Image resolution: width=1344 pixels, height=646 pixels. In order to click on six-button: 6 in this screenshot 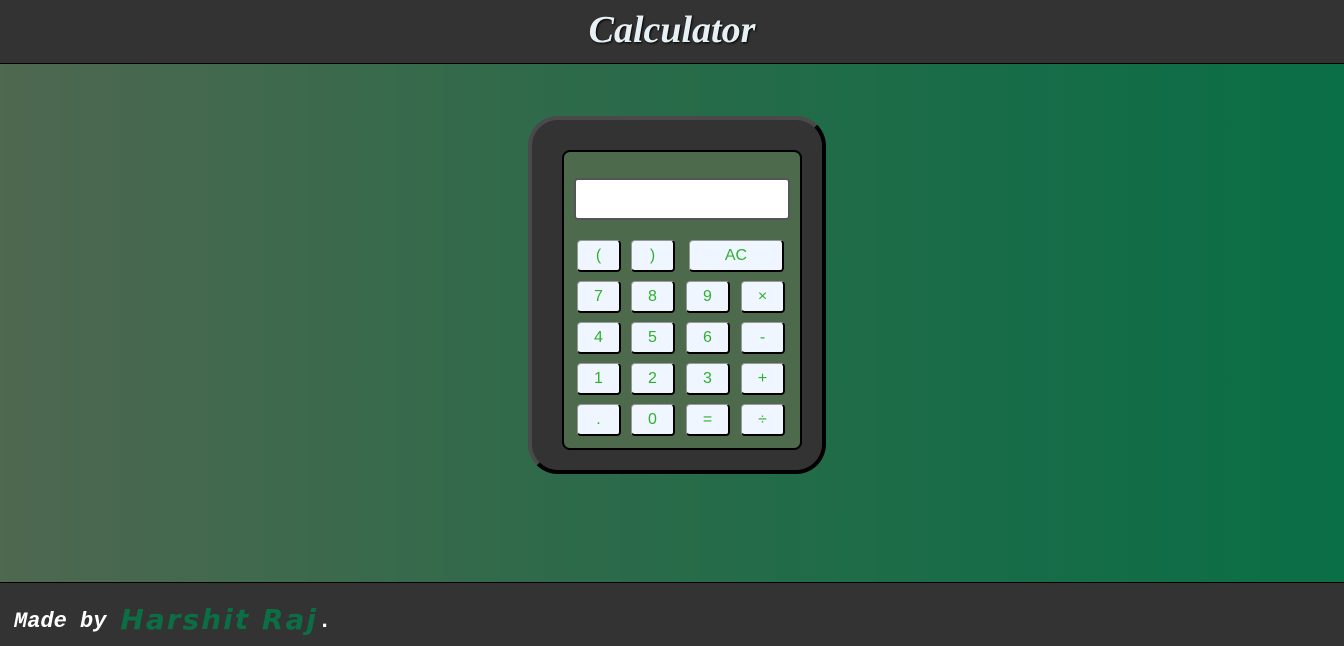, I will do `click(708, 338)`.